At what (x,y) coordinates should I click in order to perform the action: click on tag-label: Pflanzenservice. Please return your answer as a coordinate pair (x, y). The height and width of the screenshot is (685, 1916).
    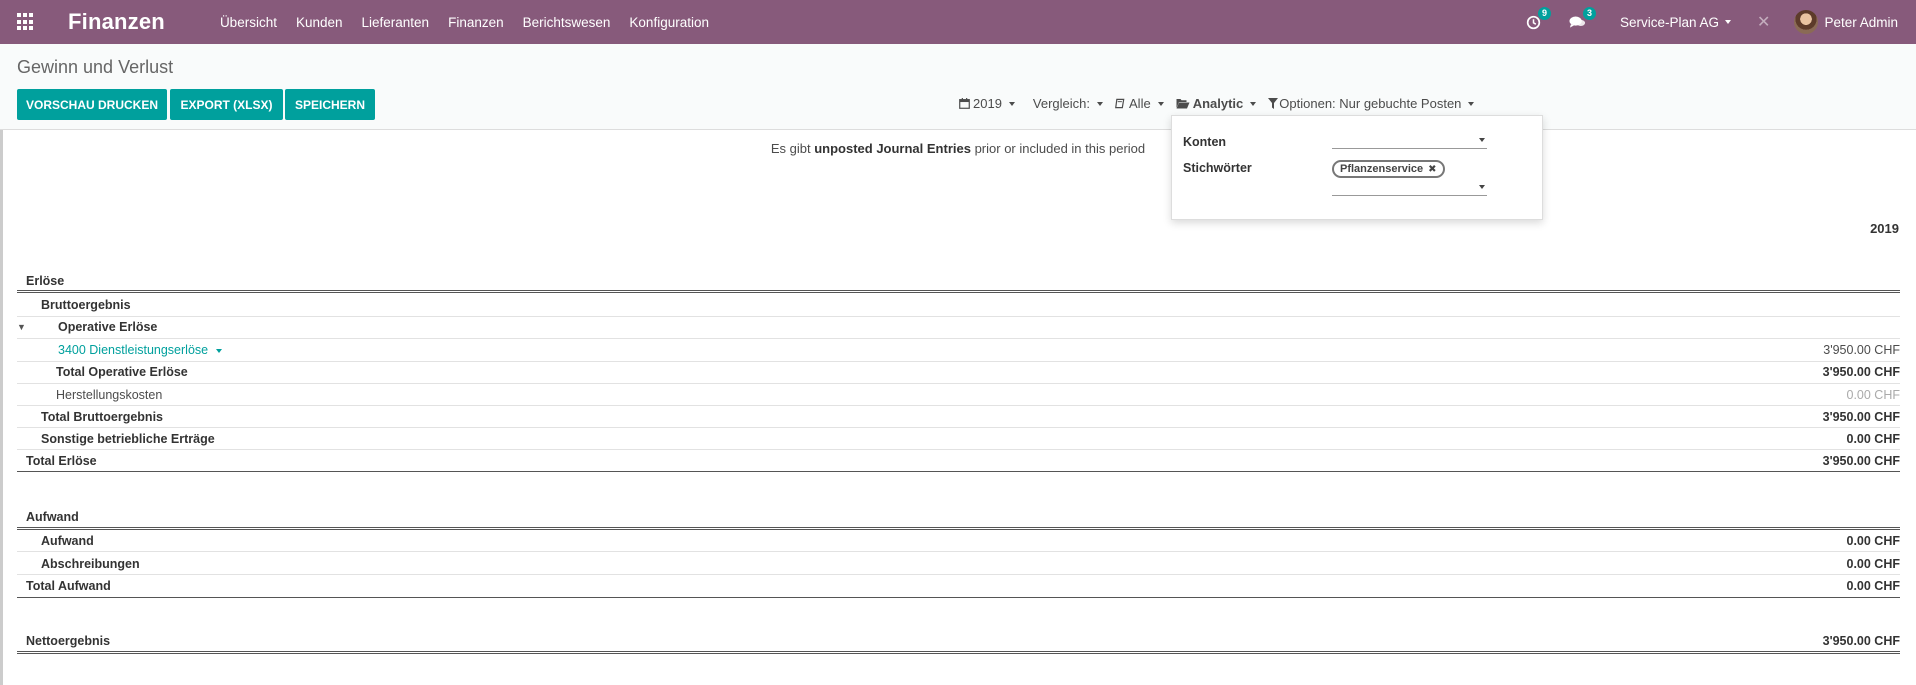
    Looking at the image, I should click on (1382, 169).